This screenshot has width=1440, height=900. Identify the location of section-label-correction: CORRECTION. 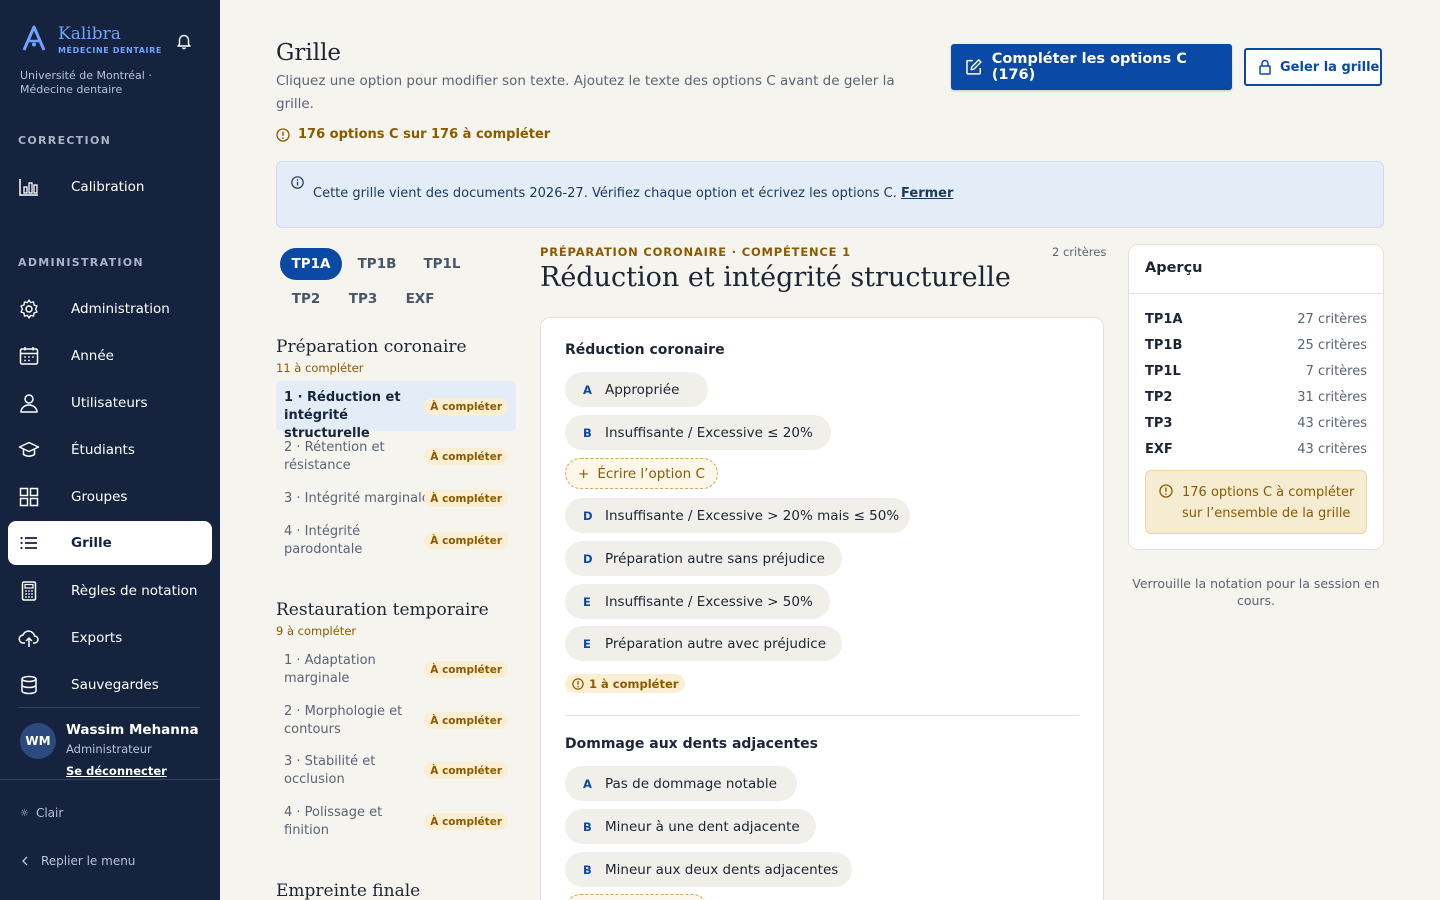
(65, 140).